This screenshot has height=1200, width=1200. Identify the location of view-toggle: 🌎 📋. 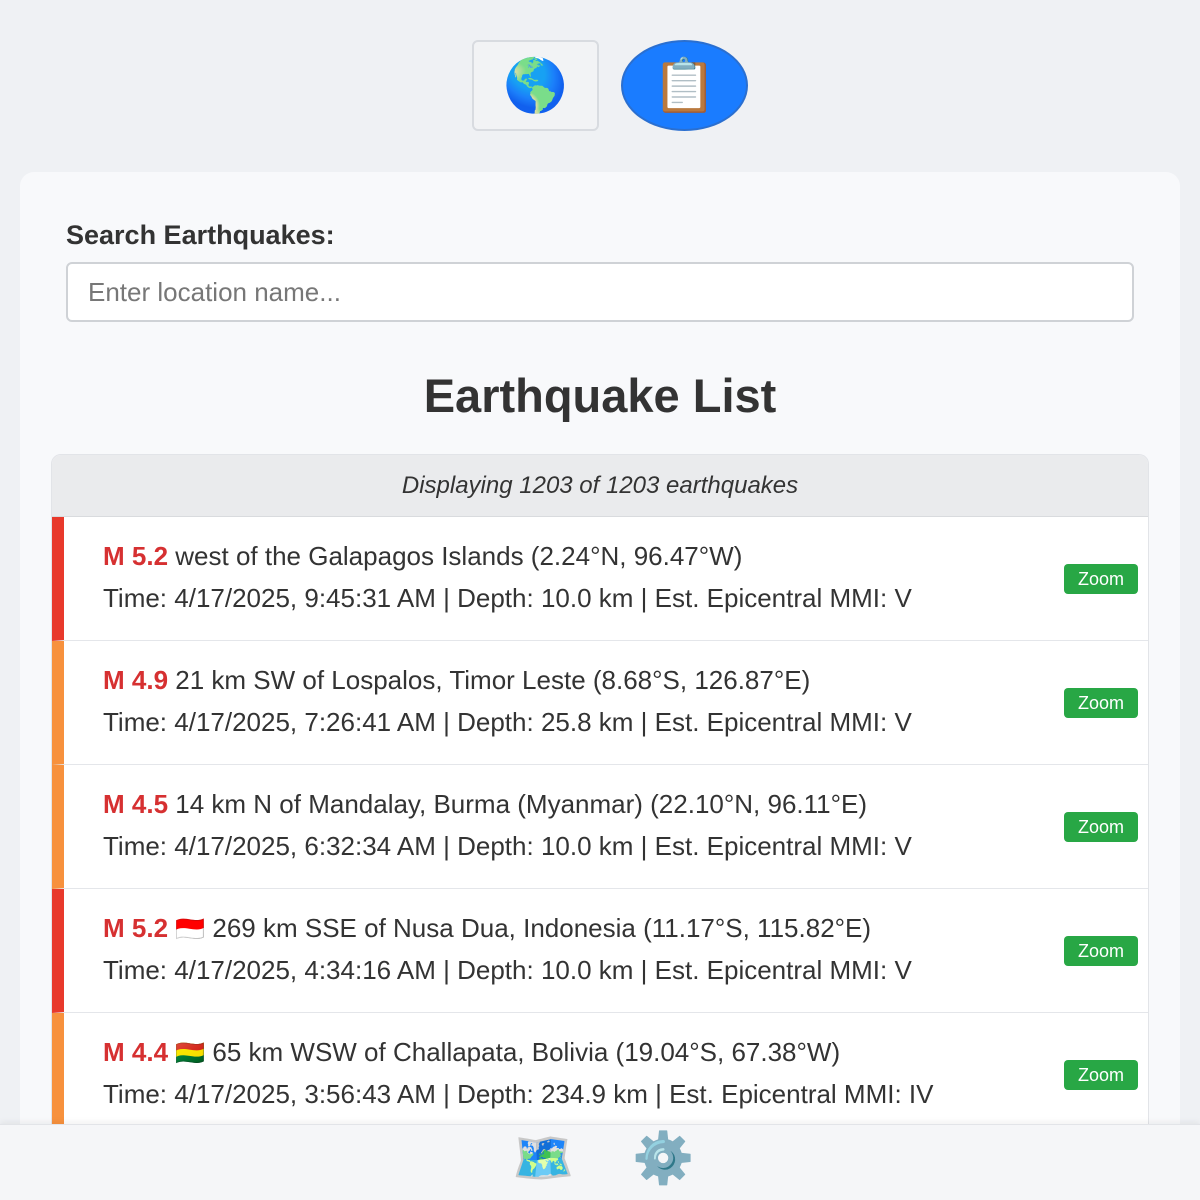
(610, 85).